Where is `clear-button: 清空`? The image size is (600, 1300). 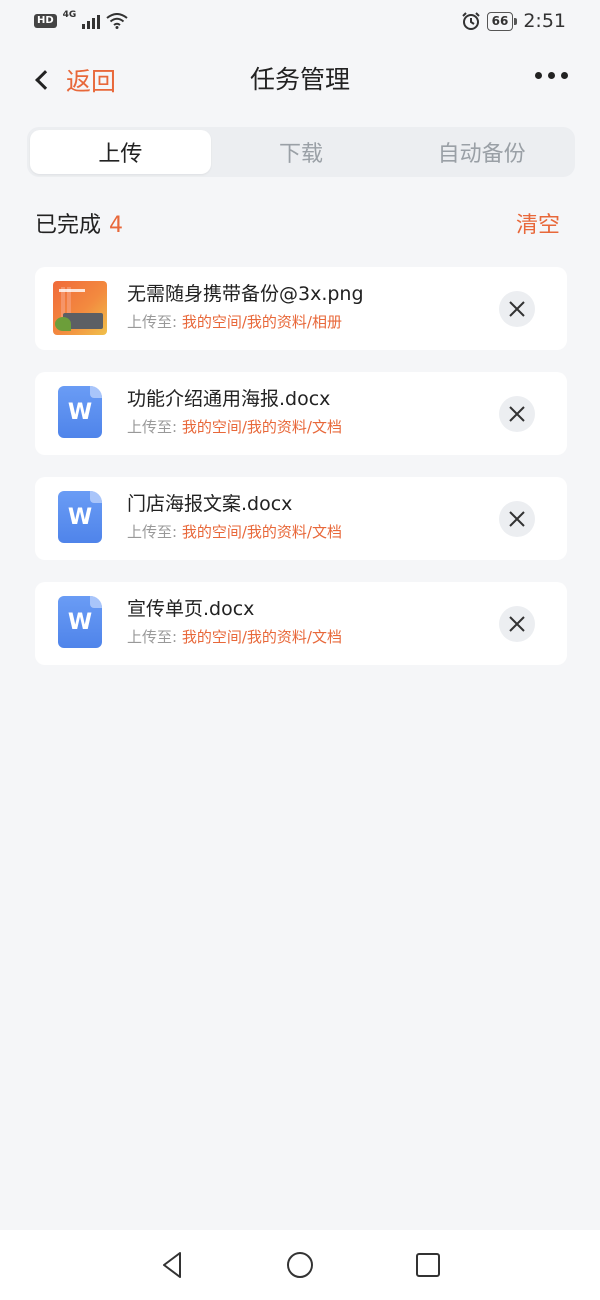
clear-button: 清空 is located at coordinates (538, 223).